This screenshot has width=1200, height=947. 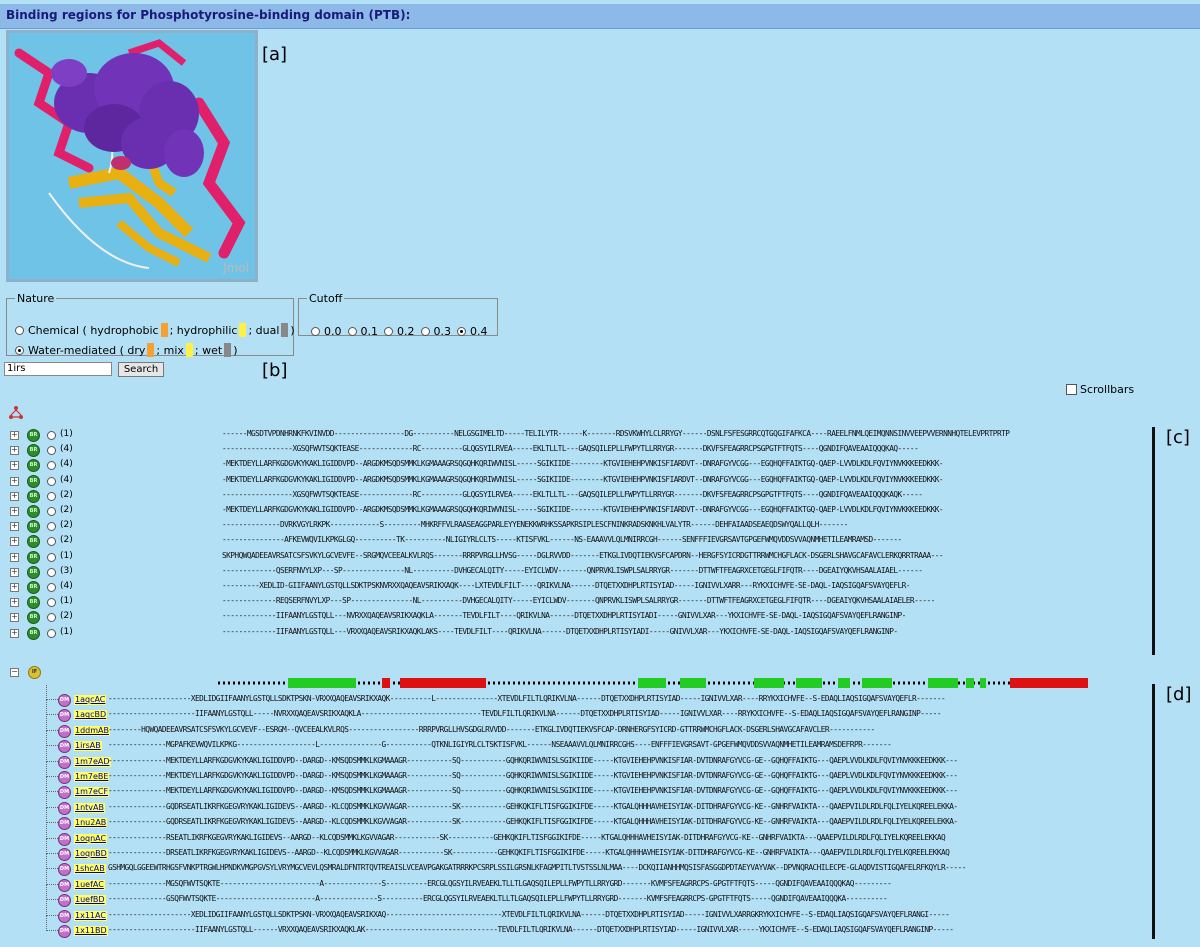 I want to click on water-mediated-radio, so click(x=19, y=350).